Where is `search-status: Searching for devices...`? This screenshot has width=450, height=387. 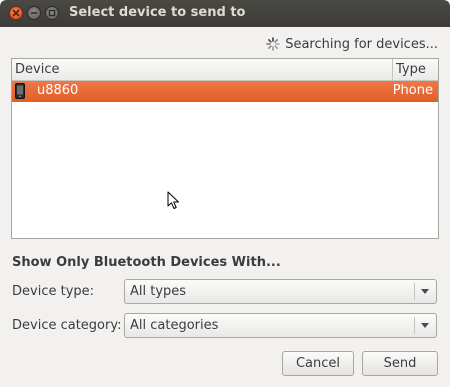 search-status: Searching for devices... is located at coordinates (352, 44).